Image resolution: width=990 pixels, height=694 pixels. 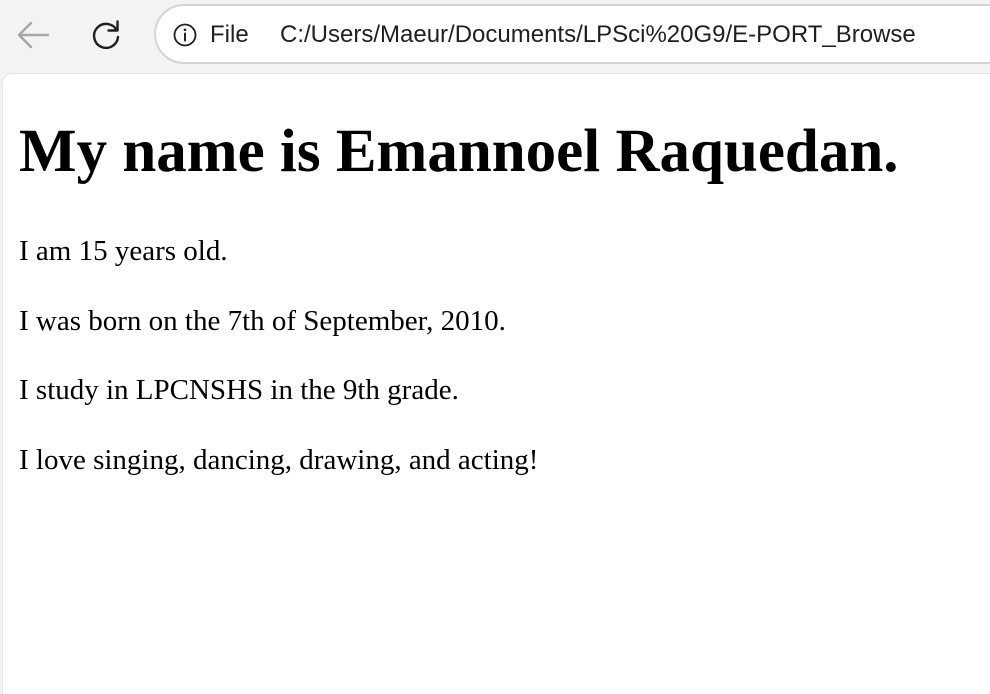 What do you see at coordinates (459, 151) in the screenshot?
I see `page-heading: My name is Emannoel Raquedan.` at bounding box center [459, 151].